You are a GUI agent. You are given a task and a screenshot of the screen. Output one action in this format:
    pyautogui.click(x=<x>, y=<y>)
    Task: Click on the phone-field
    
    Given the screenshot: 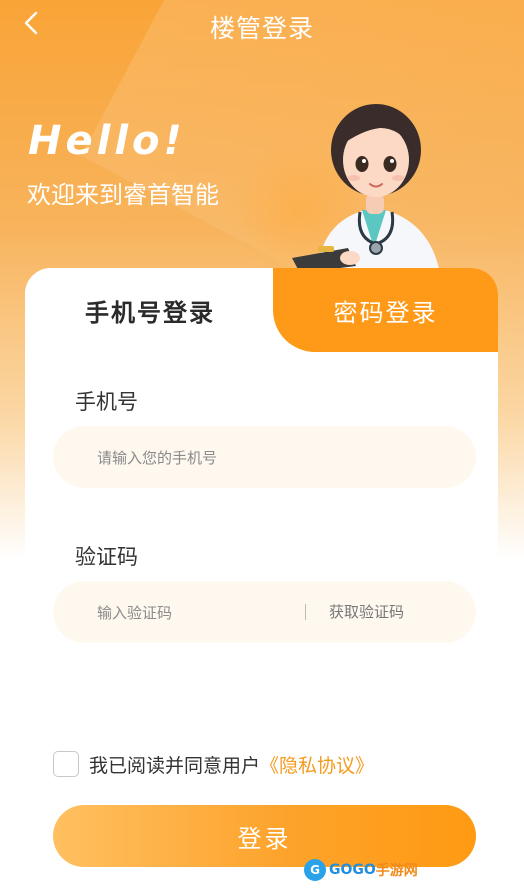 What is the action you would take?
    pyautogui.click(x=264, y=458)
    